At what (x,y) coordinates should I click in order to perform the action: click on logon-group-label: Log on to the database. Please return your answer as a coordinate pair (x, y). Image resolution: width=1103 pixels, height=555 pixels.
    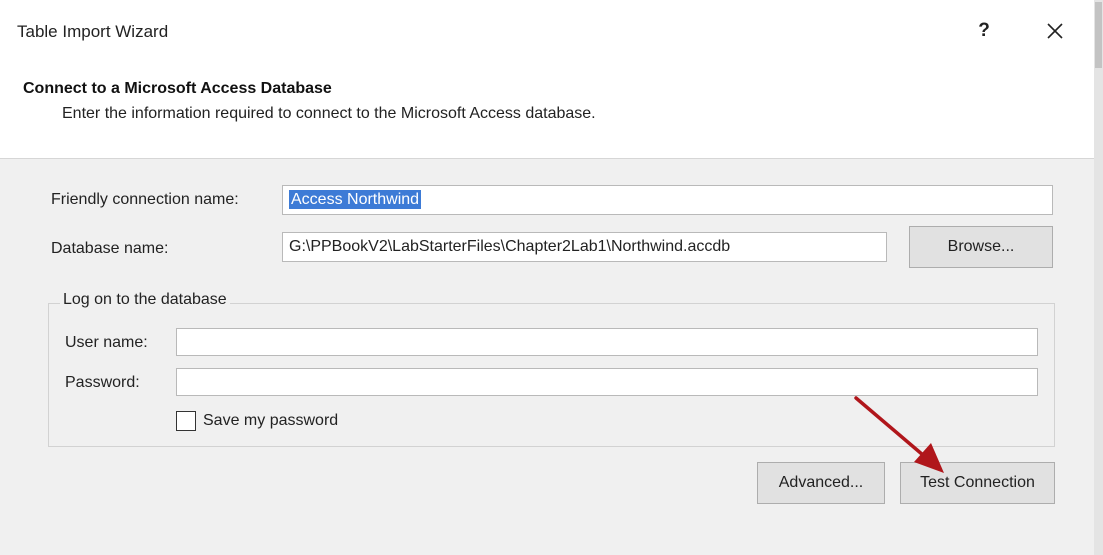
    Looking at the image, I should click on (145, 300).